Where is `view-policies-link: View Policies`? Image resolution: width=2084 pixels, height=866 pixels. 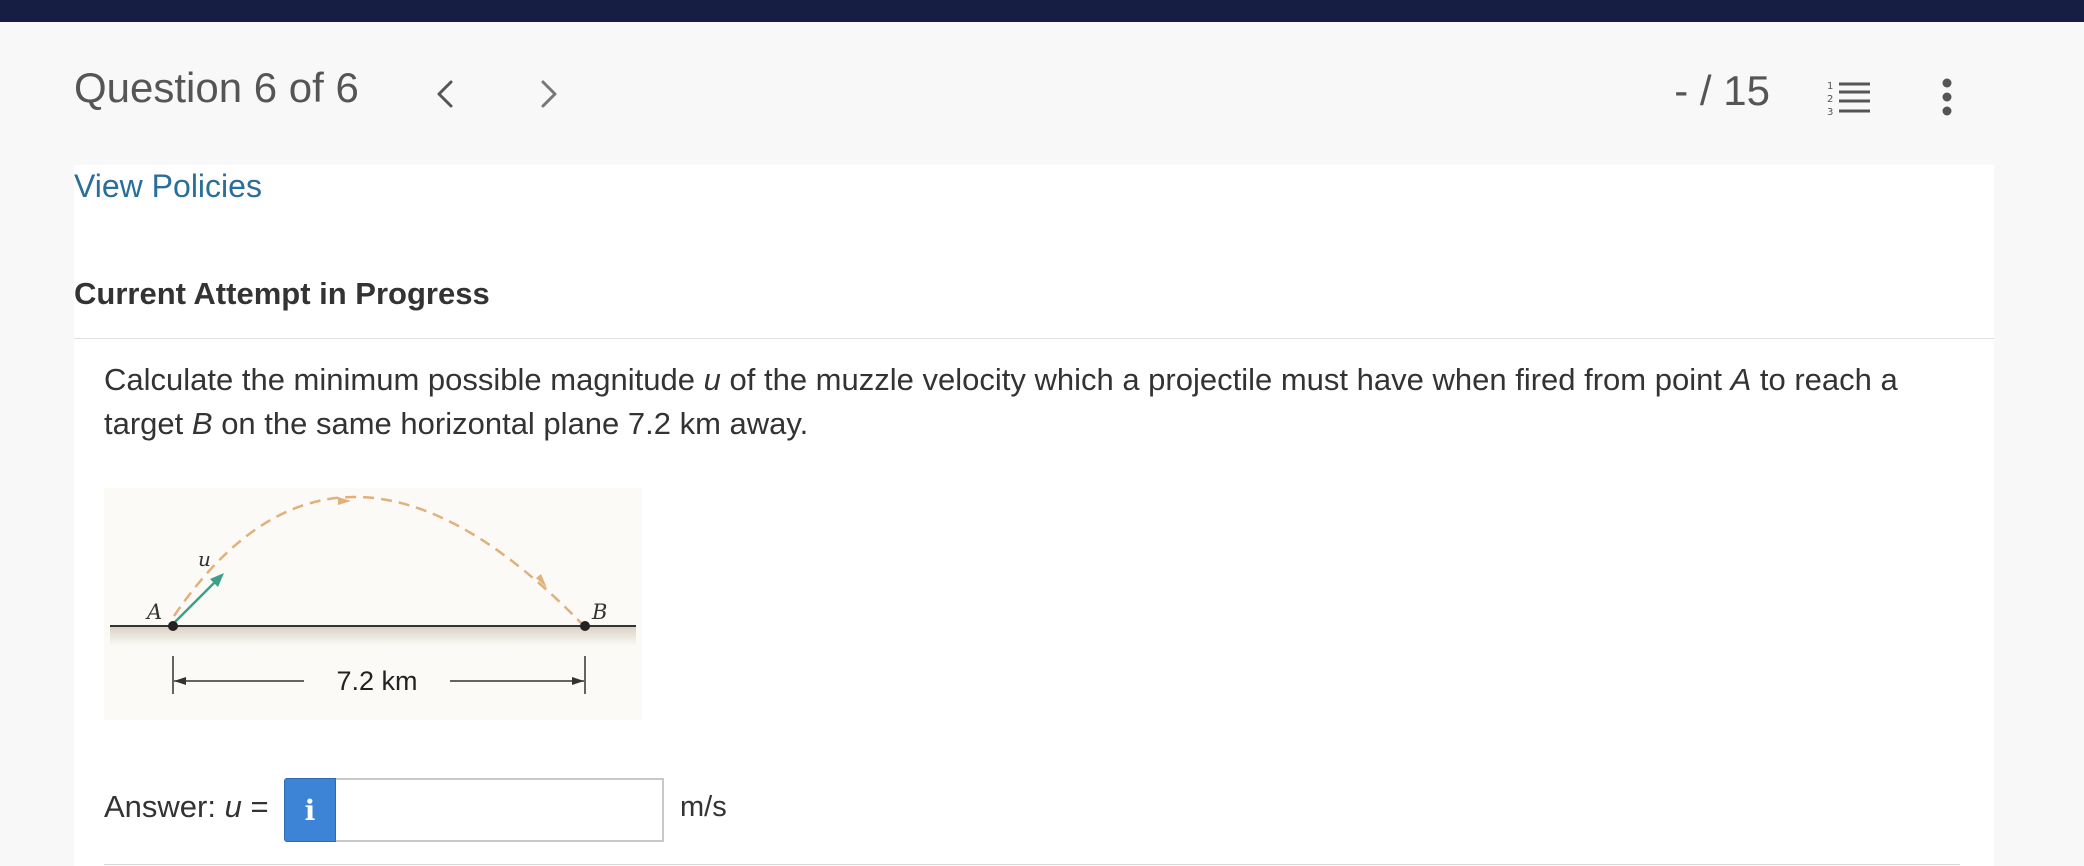
view-policies-link: View Policies is located at coordinates (168, 186).